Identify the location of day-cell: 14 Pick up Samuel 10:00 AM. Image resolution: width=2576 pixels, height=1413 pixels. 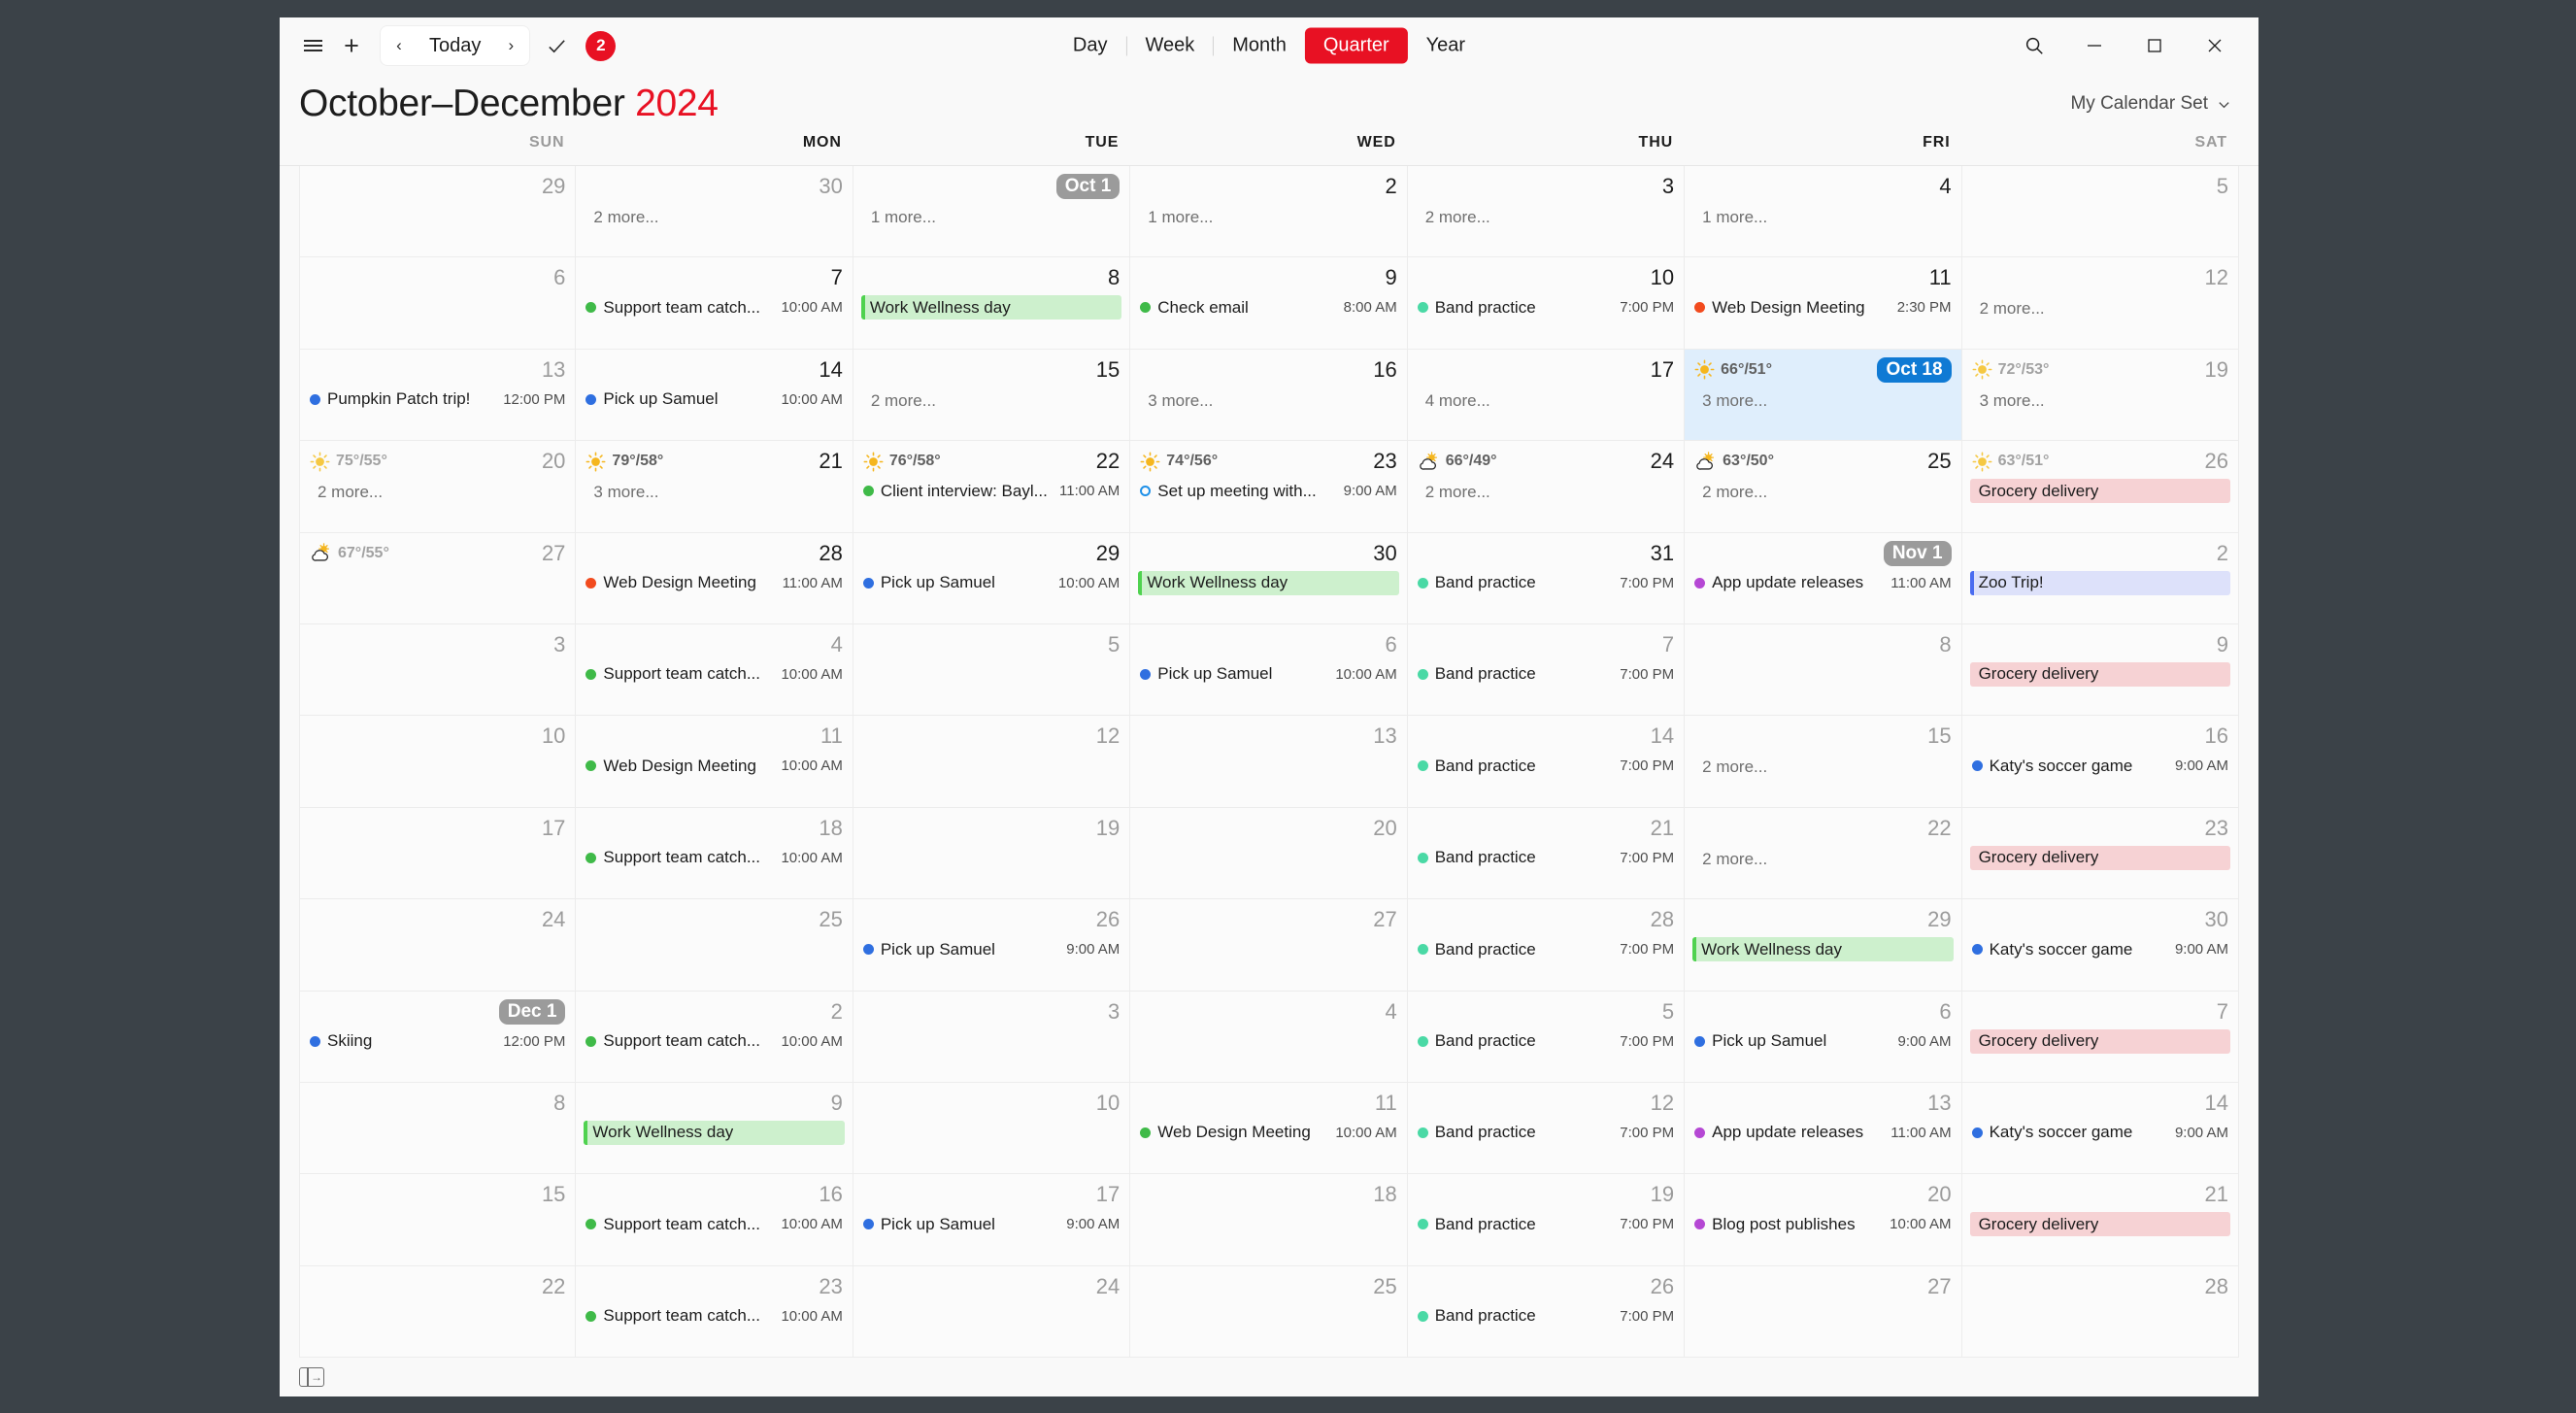
(714, 395).